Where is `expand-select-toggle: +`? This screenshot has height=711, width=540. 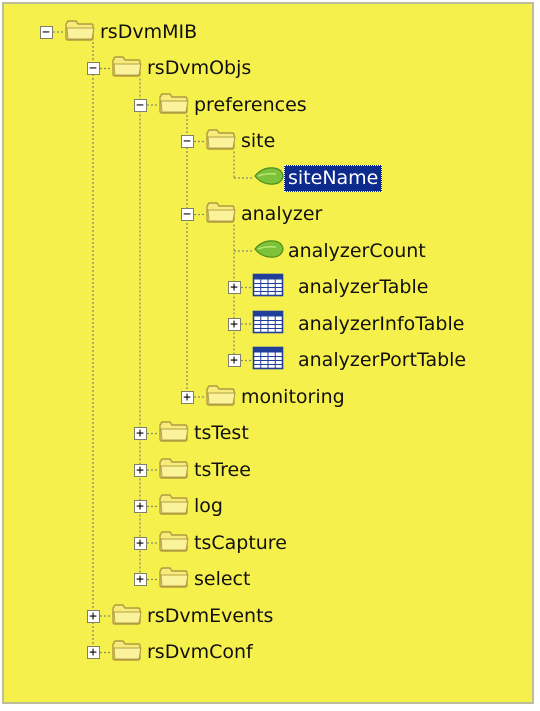
expand-select-toggle: + is located at coordinates (140, 579).